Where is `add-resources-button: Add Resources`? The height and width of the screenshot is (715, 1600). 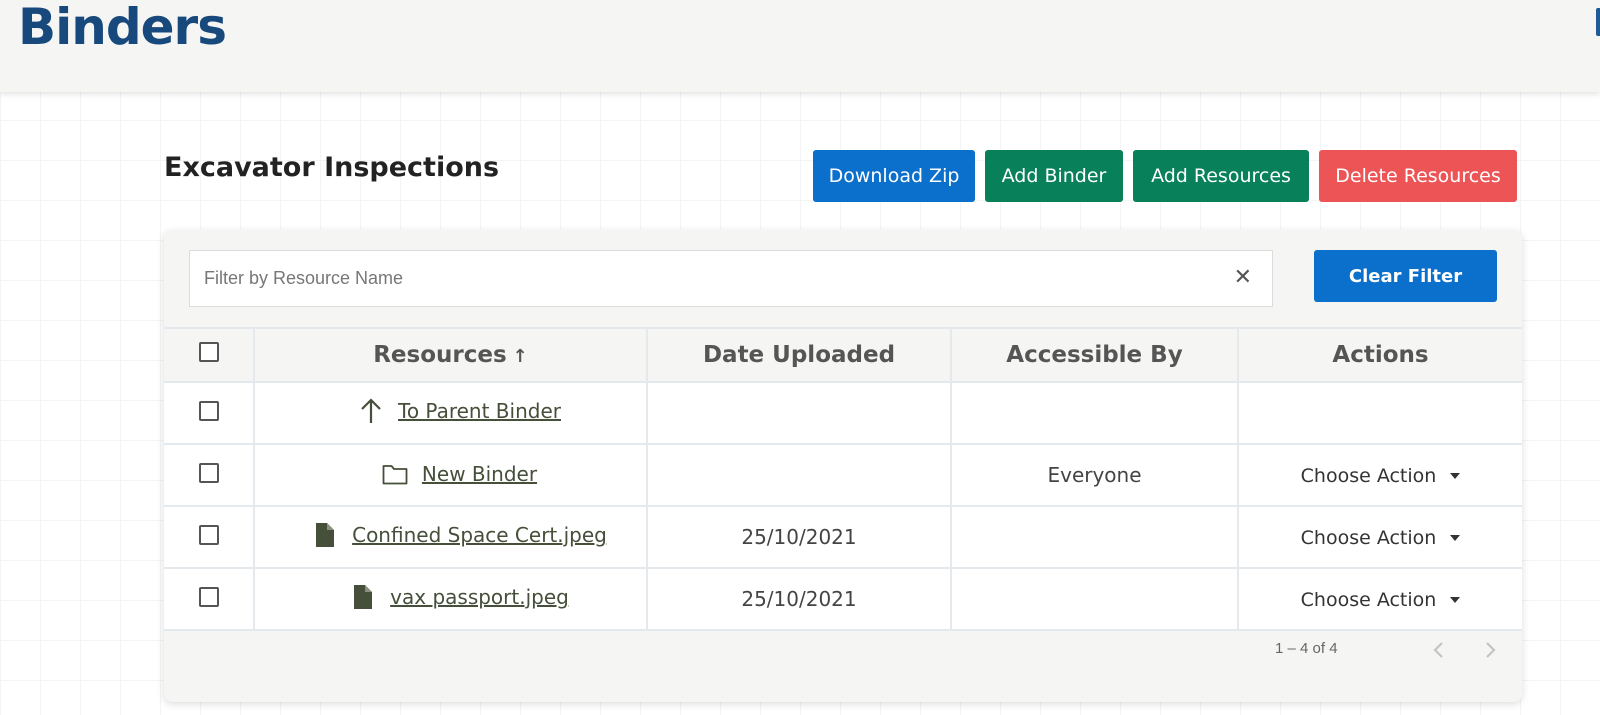
add-resources-button: Add Resources is located at coordinates (1221, 176).